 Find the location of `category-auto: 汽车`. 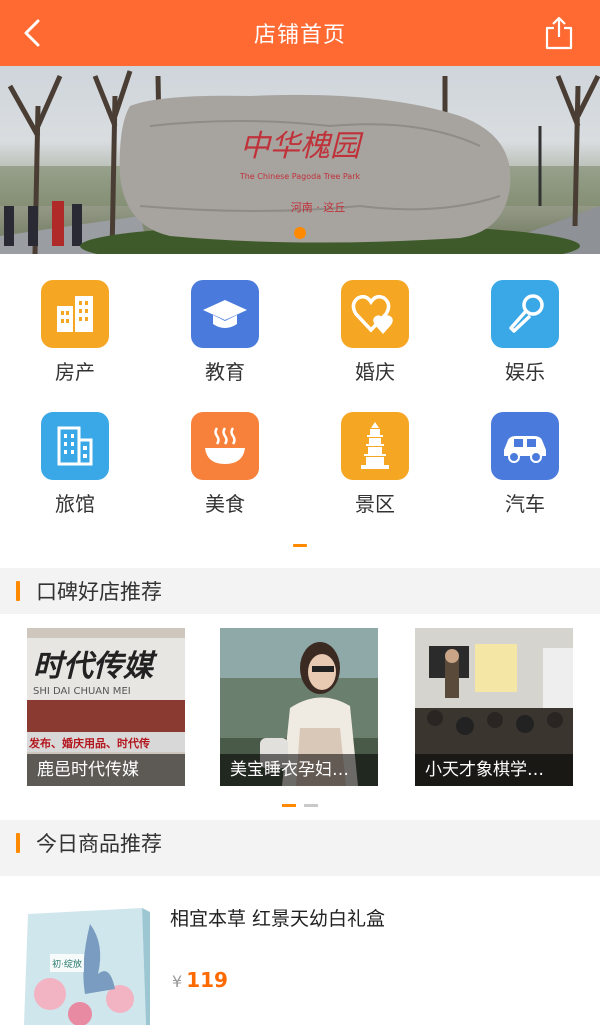

category-auto: 汽车 is located at coordinates (525, 472).